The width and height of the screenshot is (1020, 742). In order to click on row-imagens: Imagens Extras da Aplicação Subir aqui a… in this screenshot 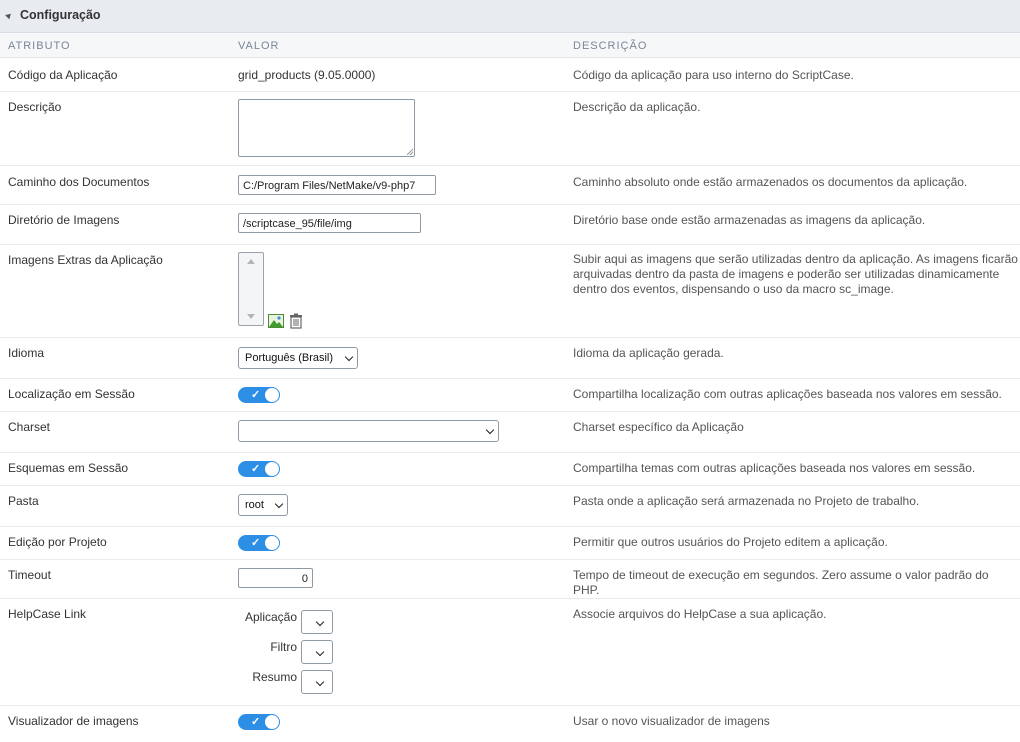, I will do `click(510, 291)`.